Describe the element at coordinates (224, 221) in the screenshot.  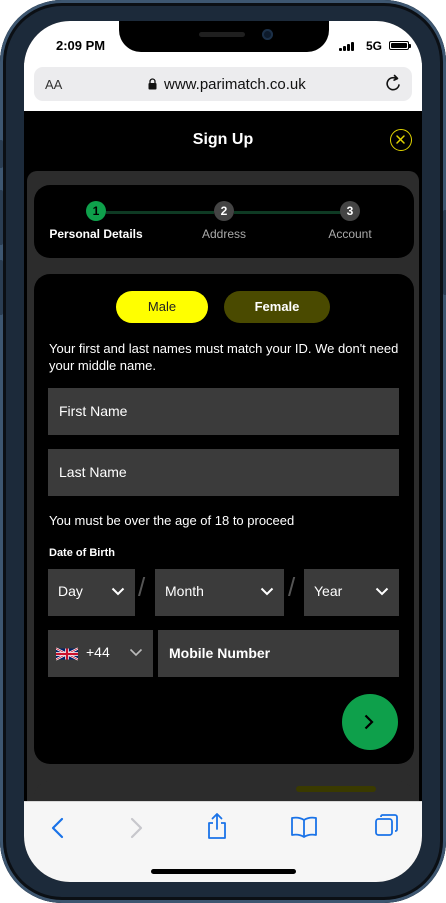
I see `progress-stepper: 1 2 3 Personal Details Address Account` at that location.